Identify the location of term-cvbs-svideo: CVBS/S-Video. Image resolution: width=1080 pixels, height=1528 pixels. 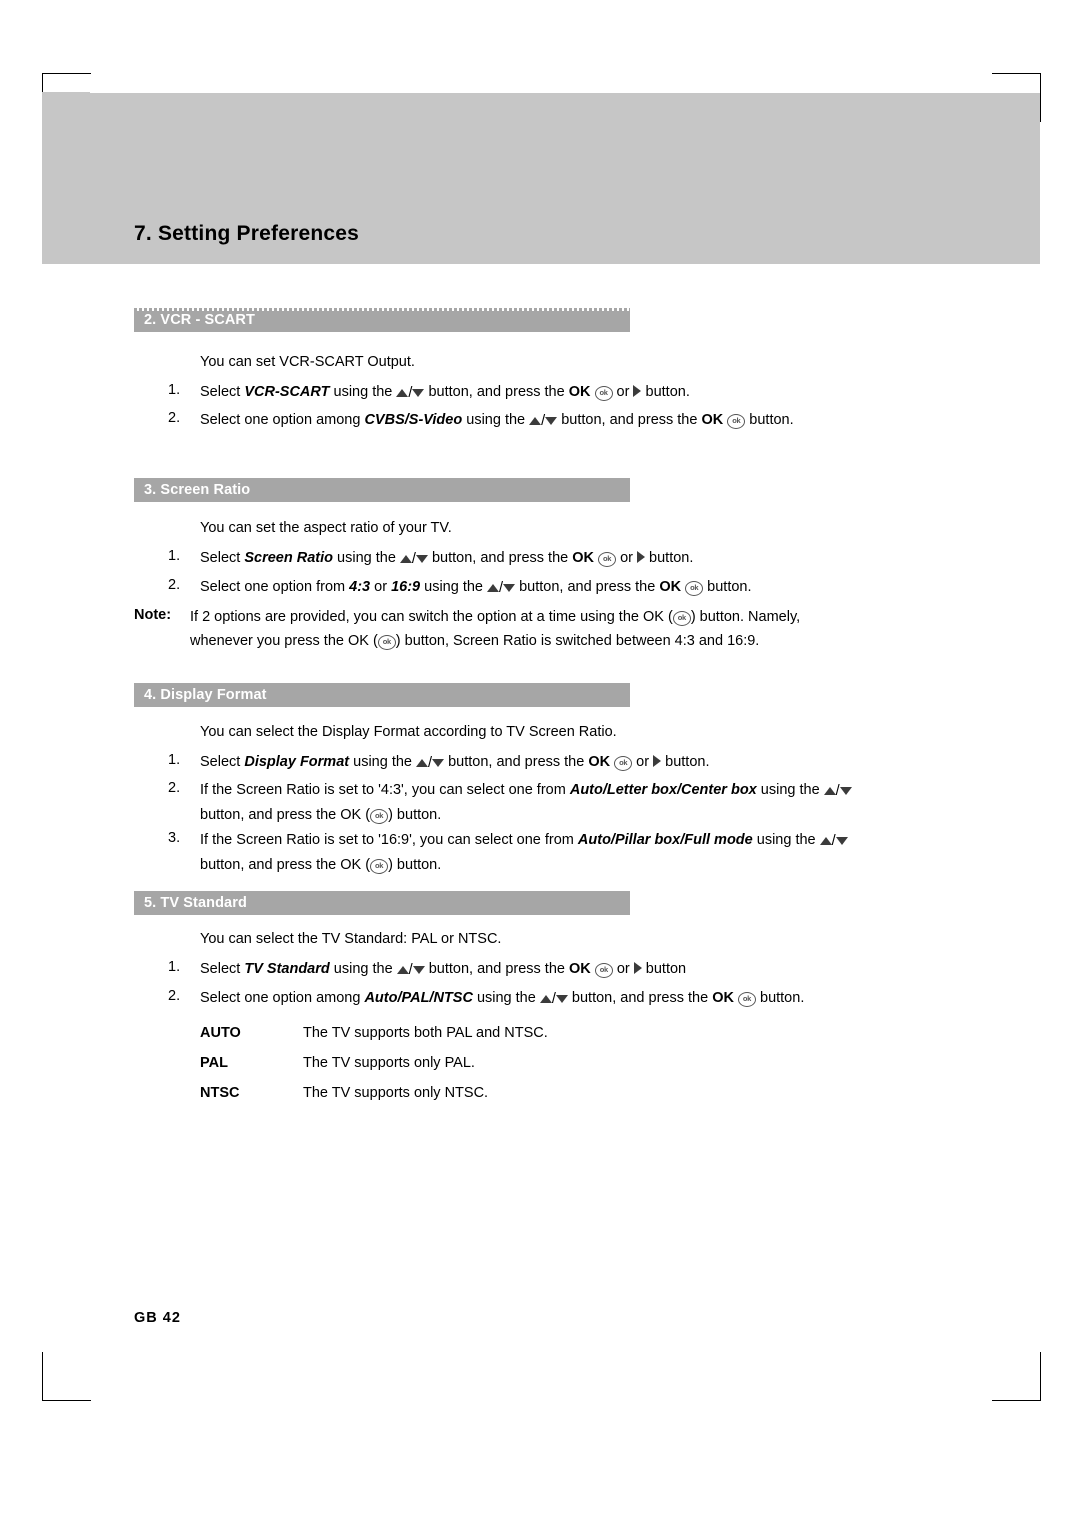
(413, 420).